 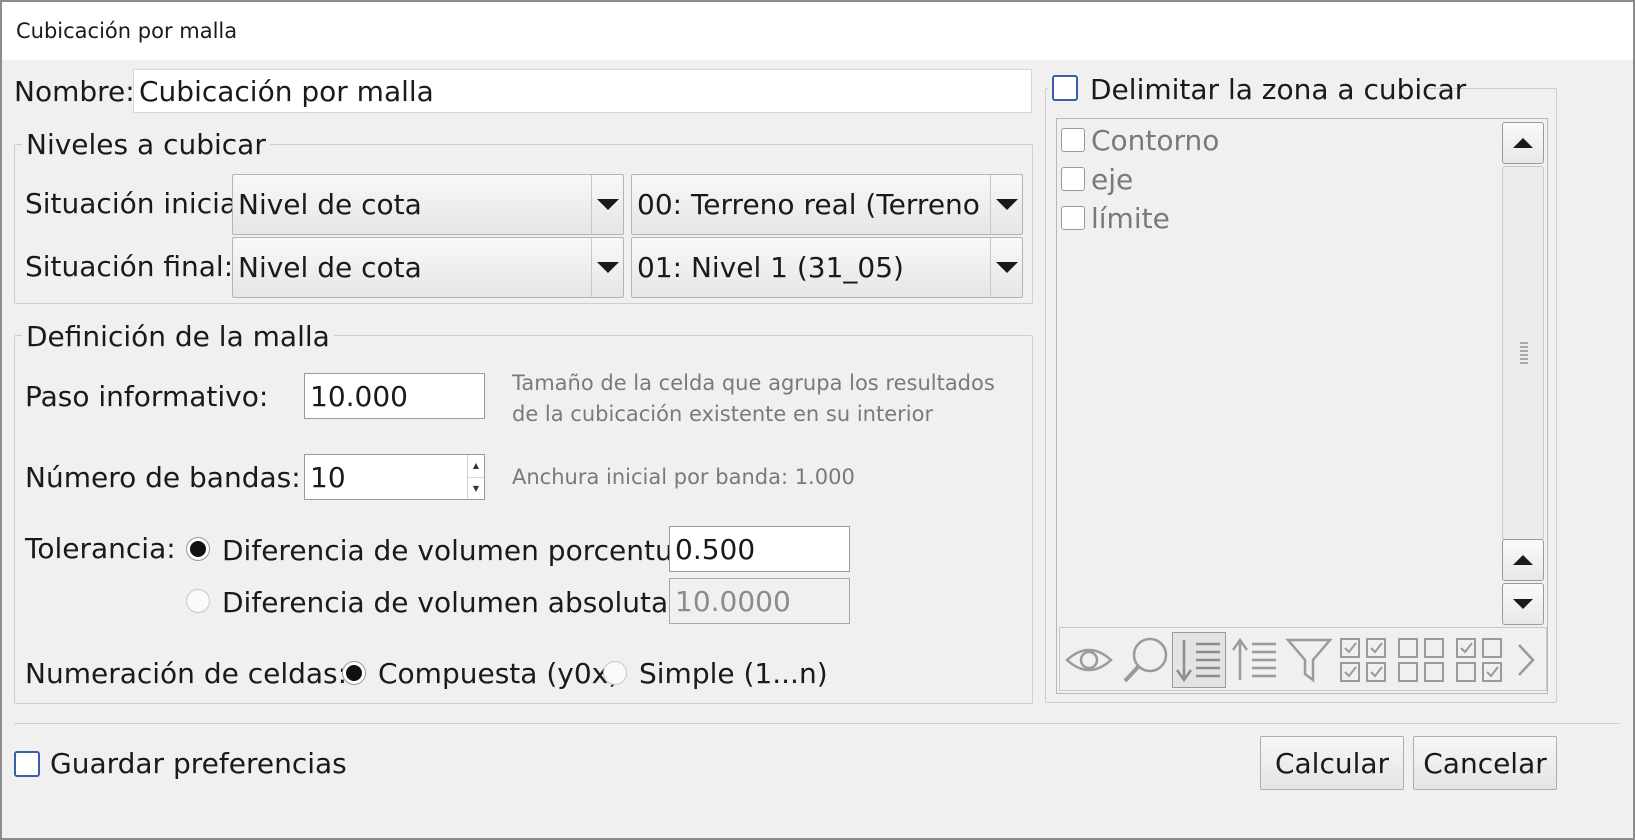 What do you see at coordinates (286, 91) in the screenshot?
I see `name-input-value: Cubicación por malla` at bounding box center [286, 91].